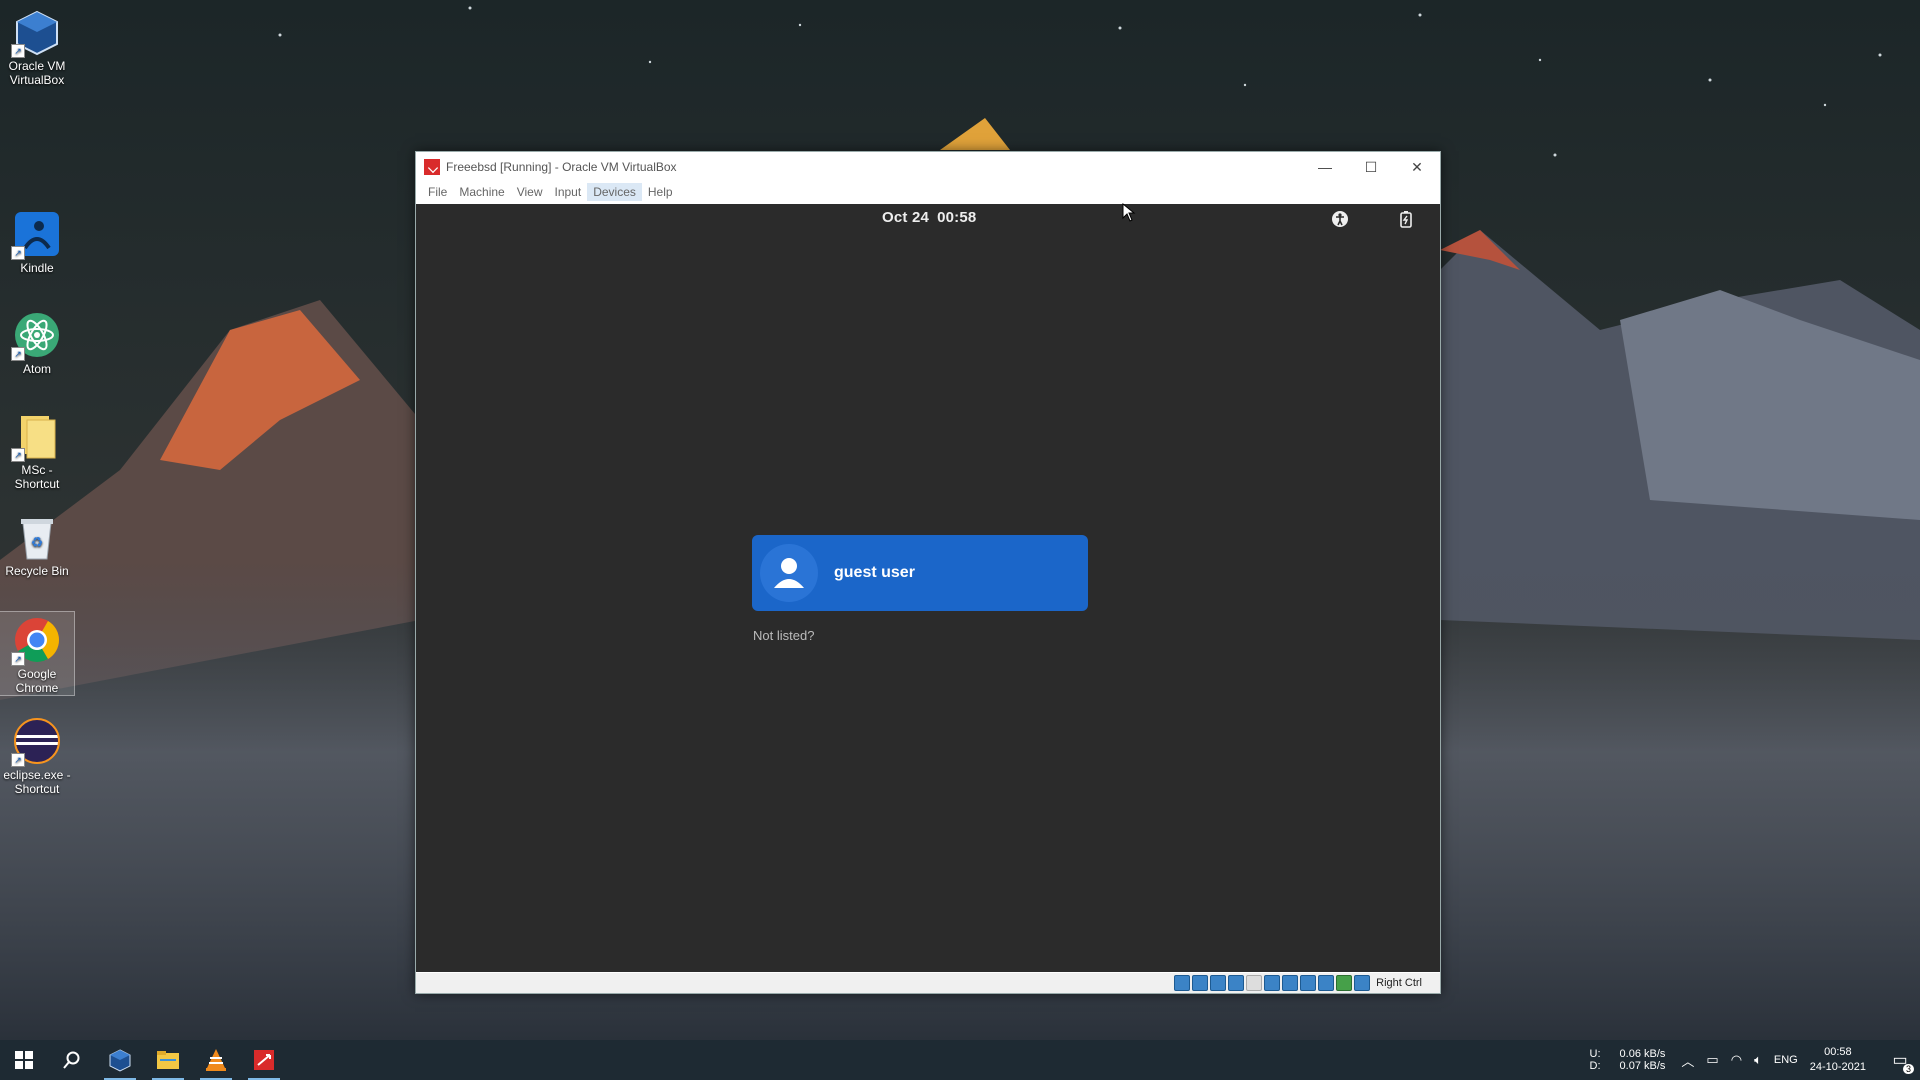 The height and width of the screenshot is (1080, 1920). I want to click on start-icon, so click(24, 1060).